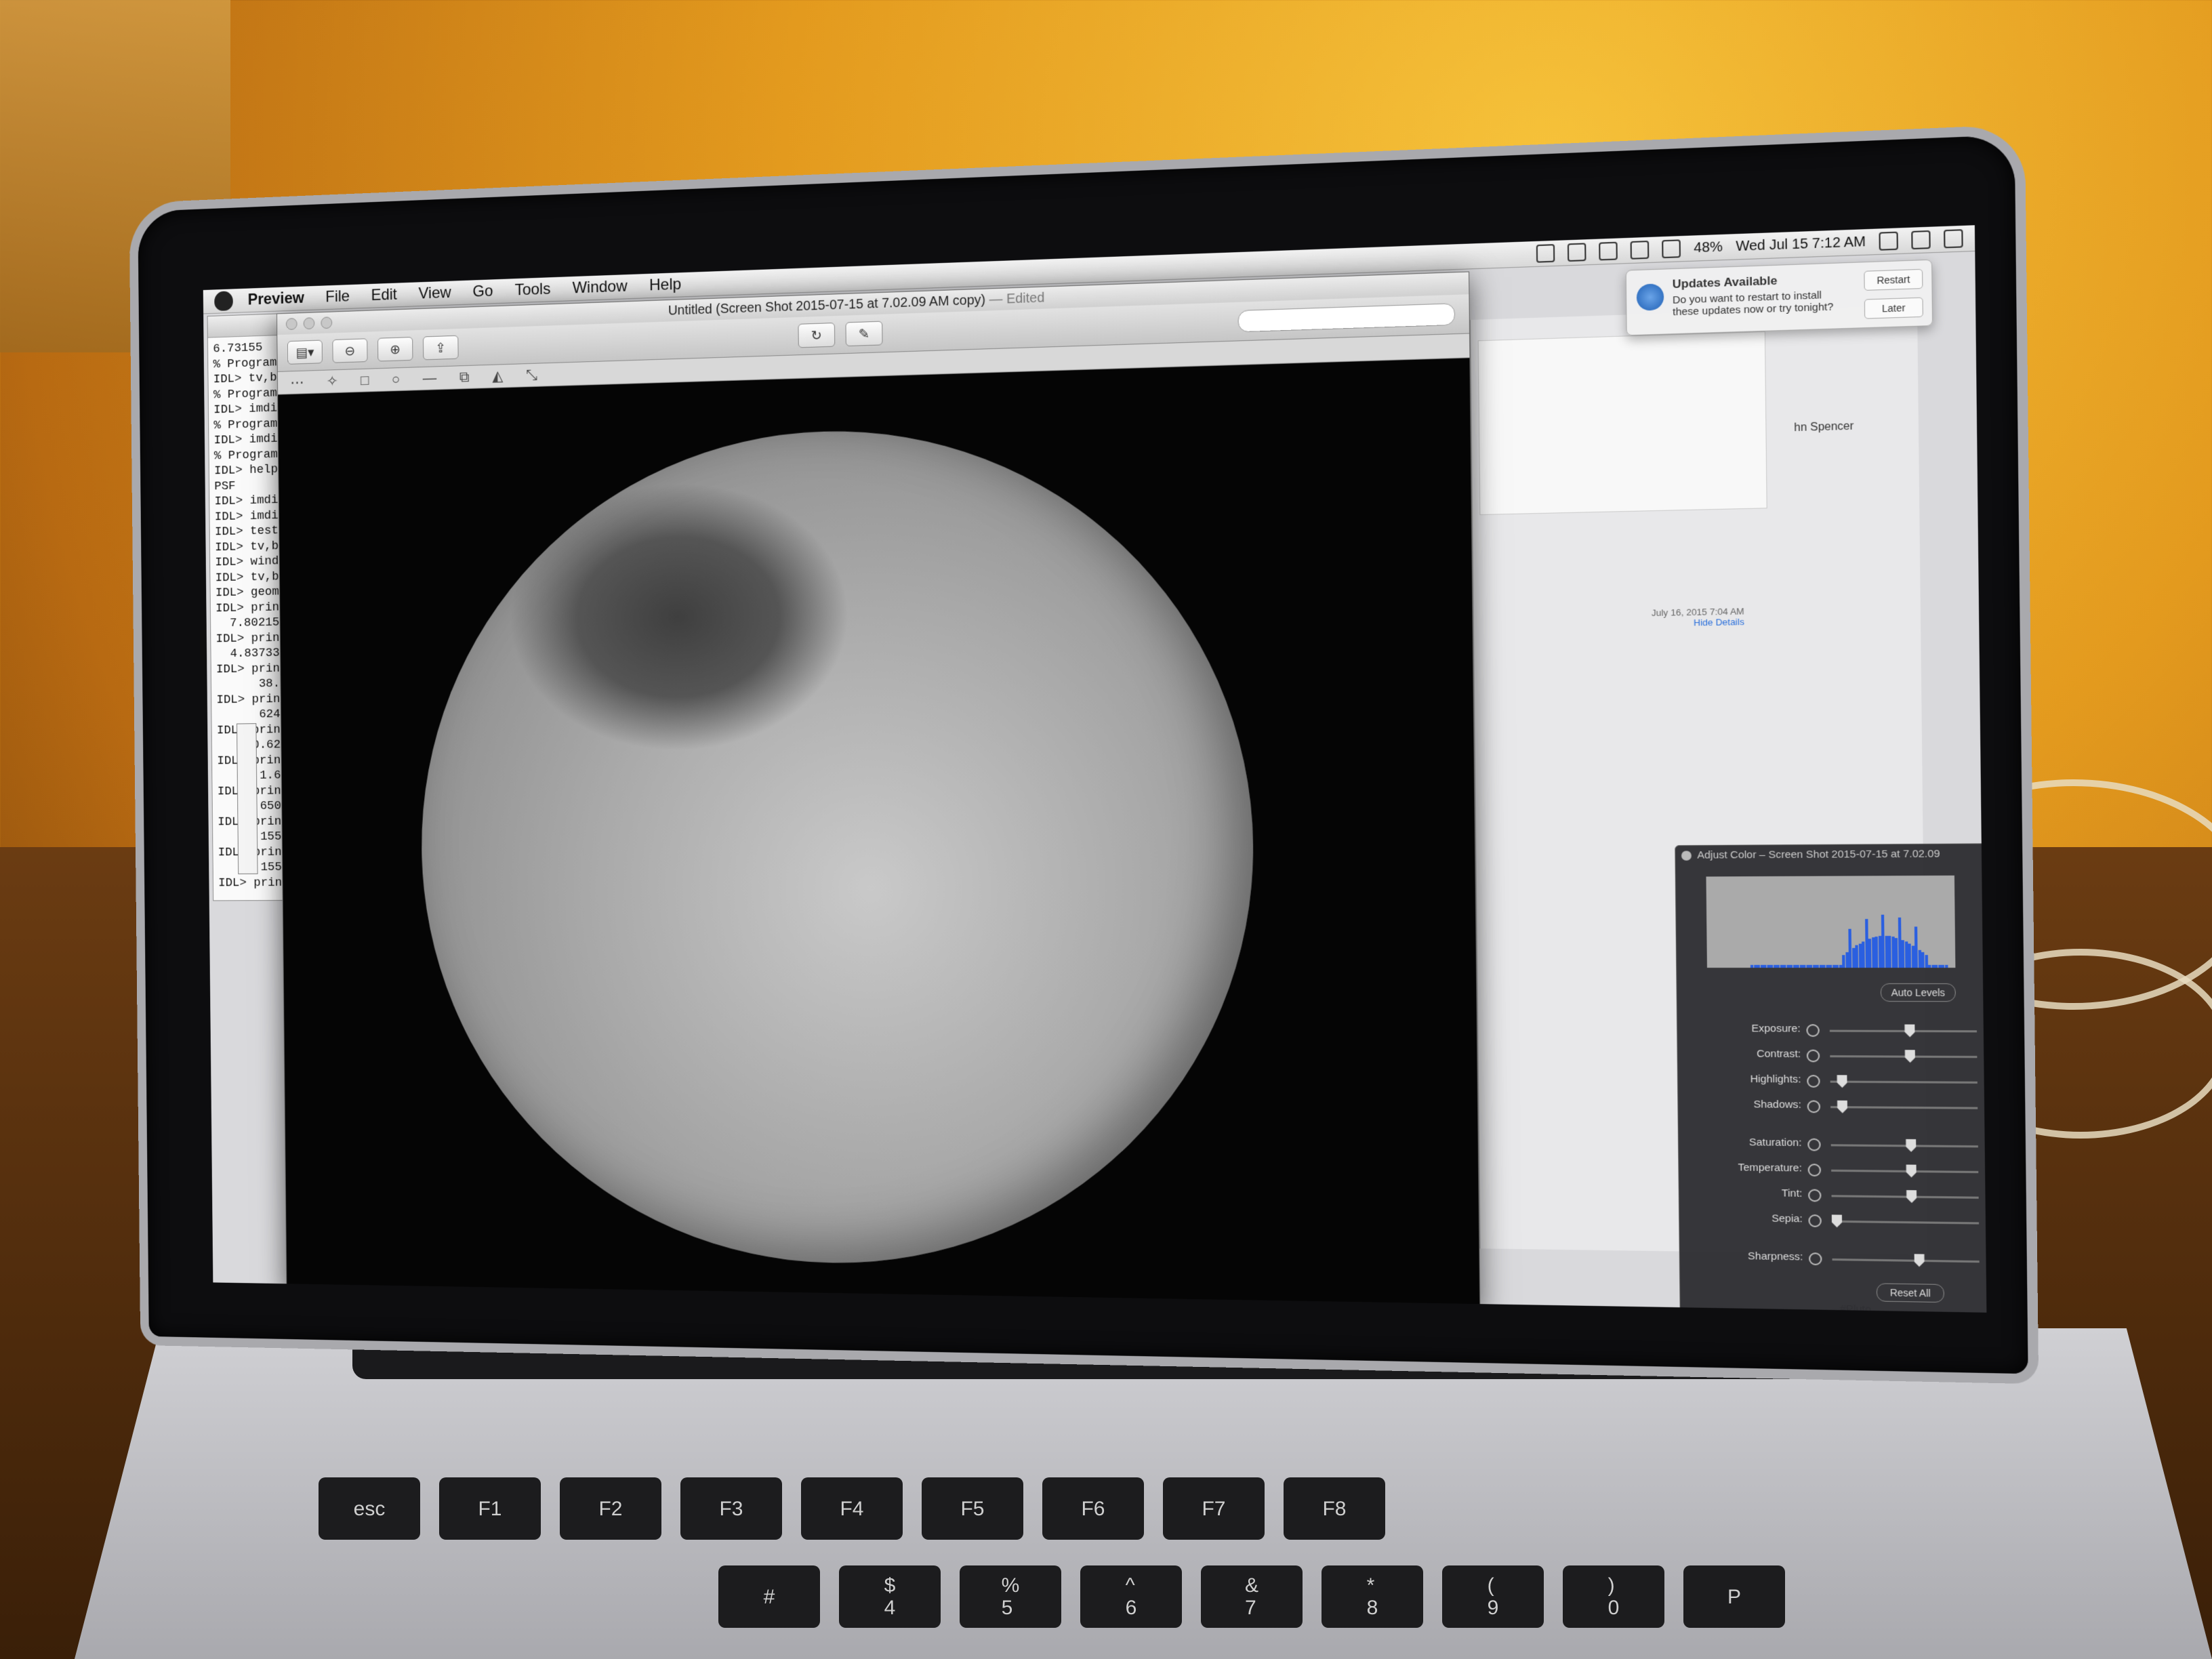 The width and height of the screenshot is (2212, 1659). I want to click on zoom-out-button: ⊖, so click(350, 350).